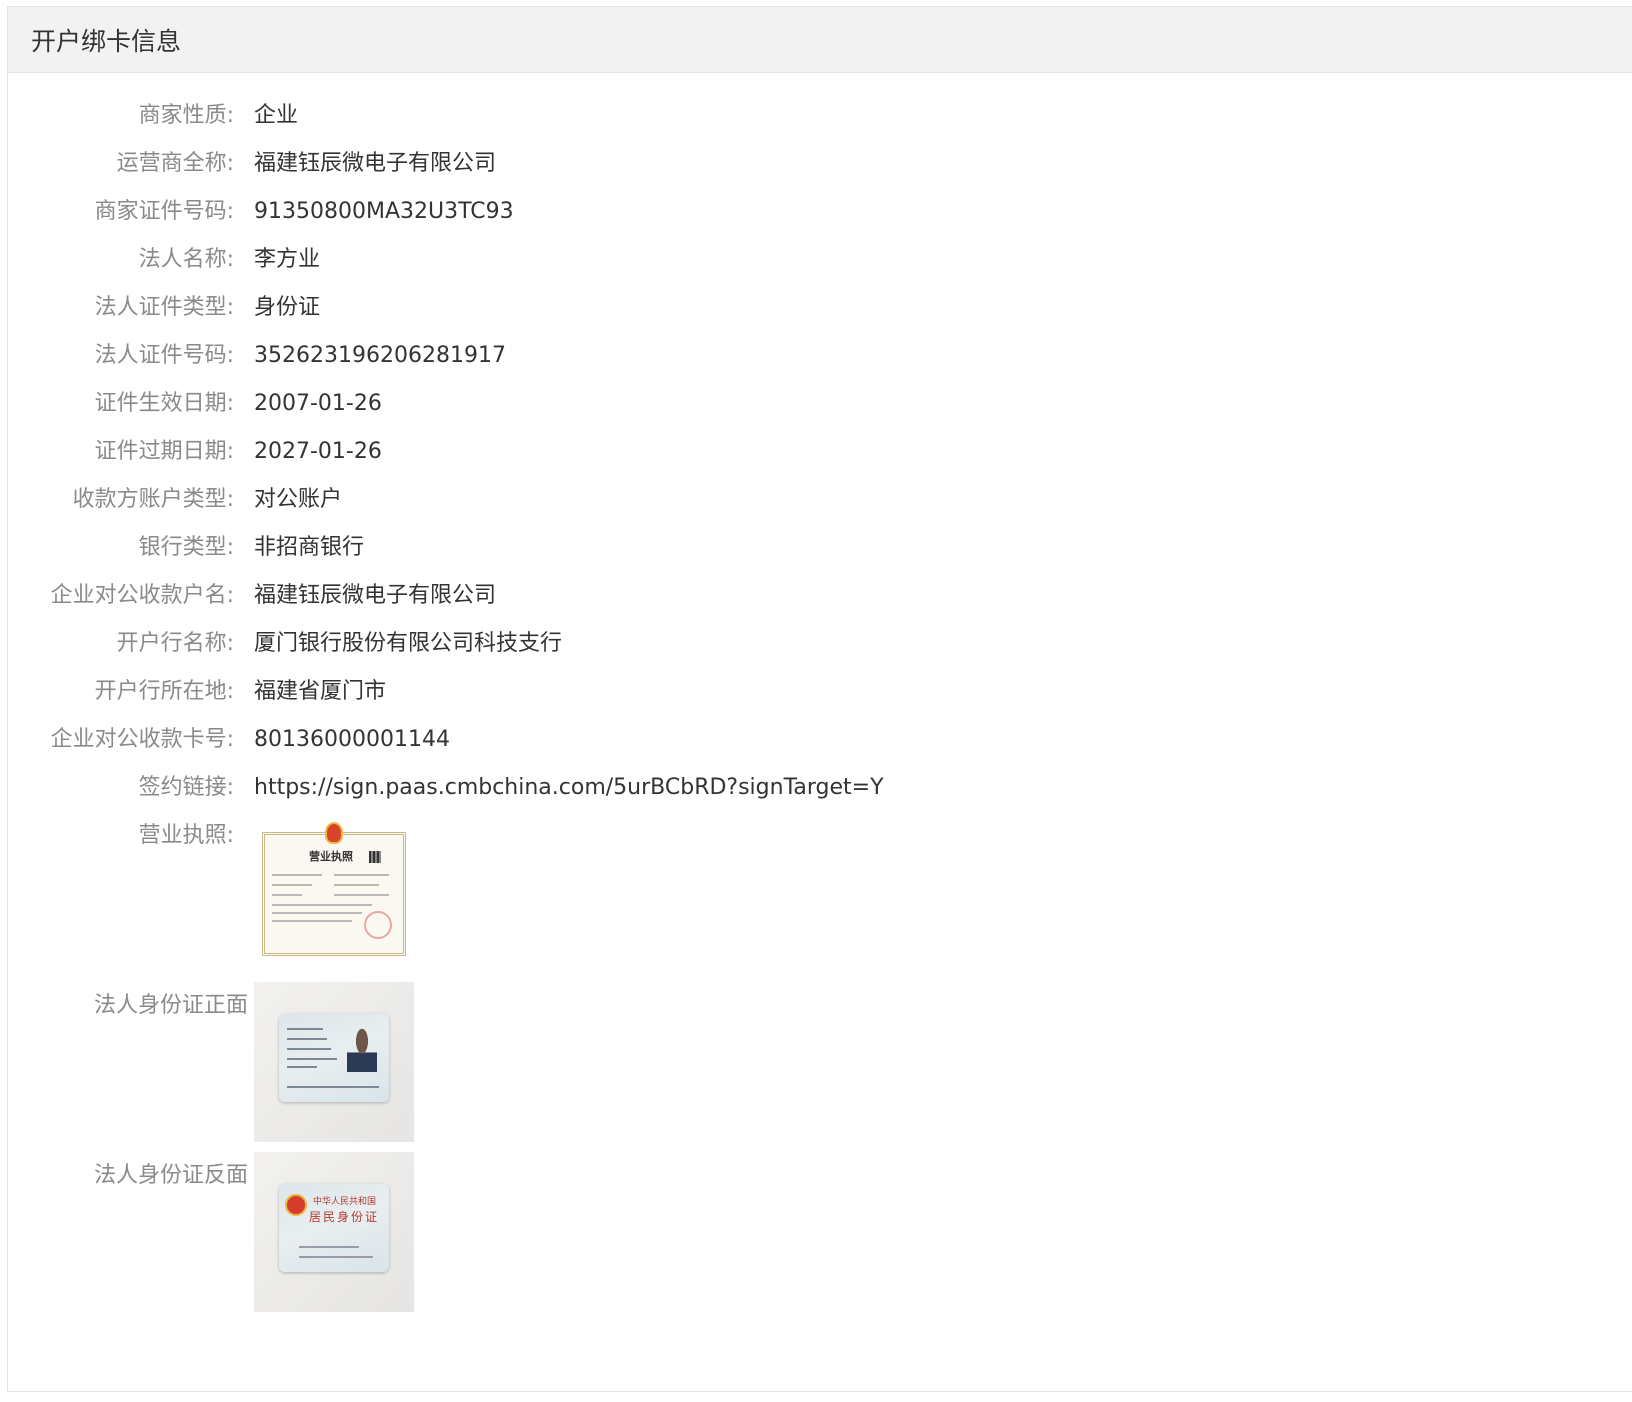  What do you see at coordinates (344, 1217) in the screenshot?
I see `id-back-line2: 居民身份证` at bounding box center [344, 1217].